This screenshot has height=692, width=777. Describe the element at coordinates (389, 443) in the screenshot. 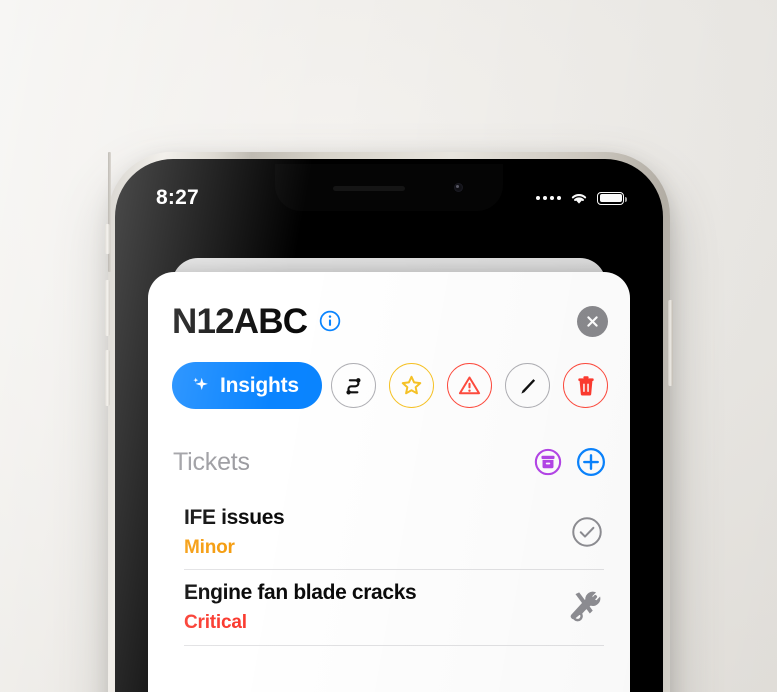

I see `tickets-section-header: Tickets` at that location.